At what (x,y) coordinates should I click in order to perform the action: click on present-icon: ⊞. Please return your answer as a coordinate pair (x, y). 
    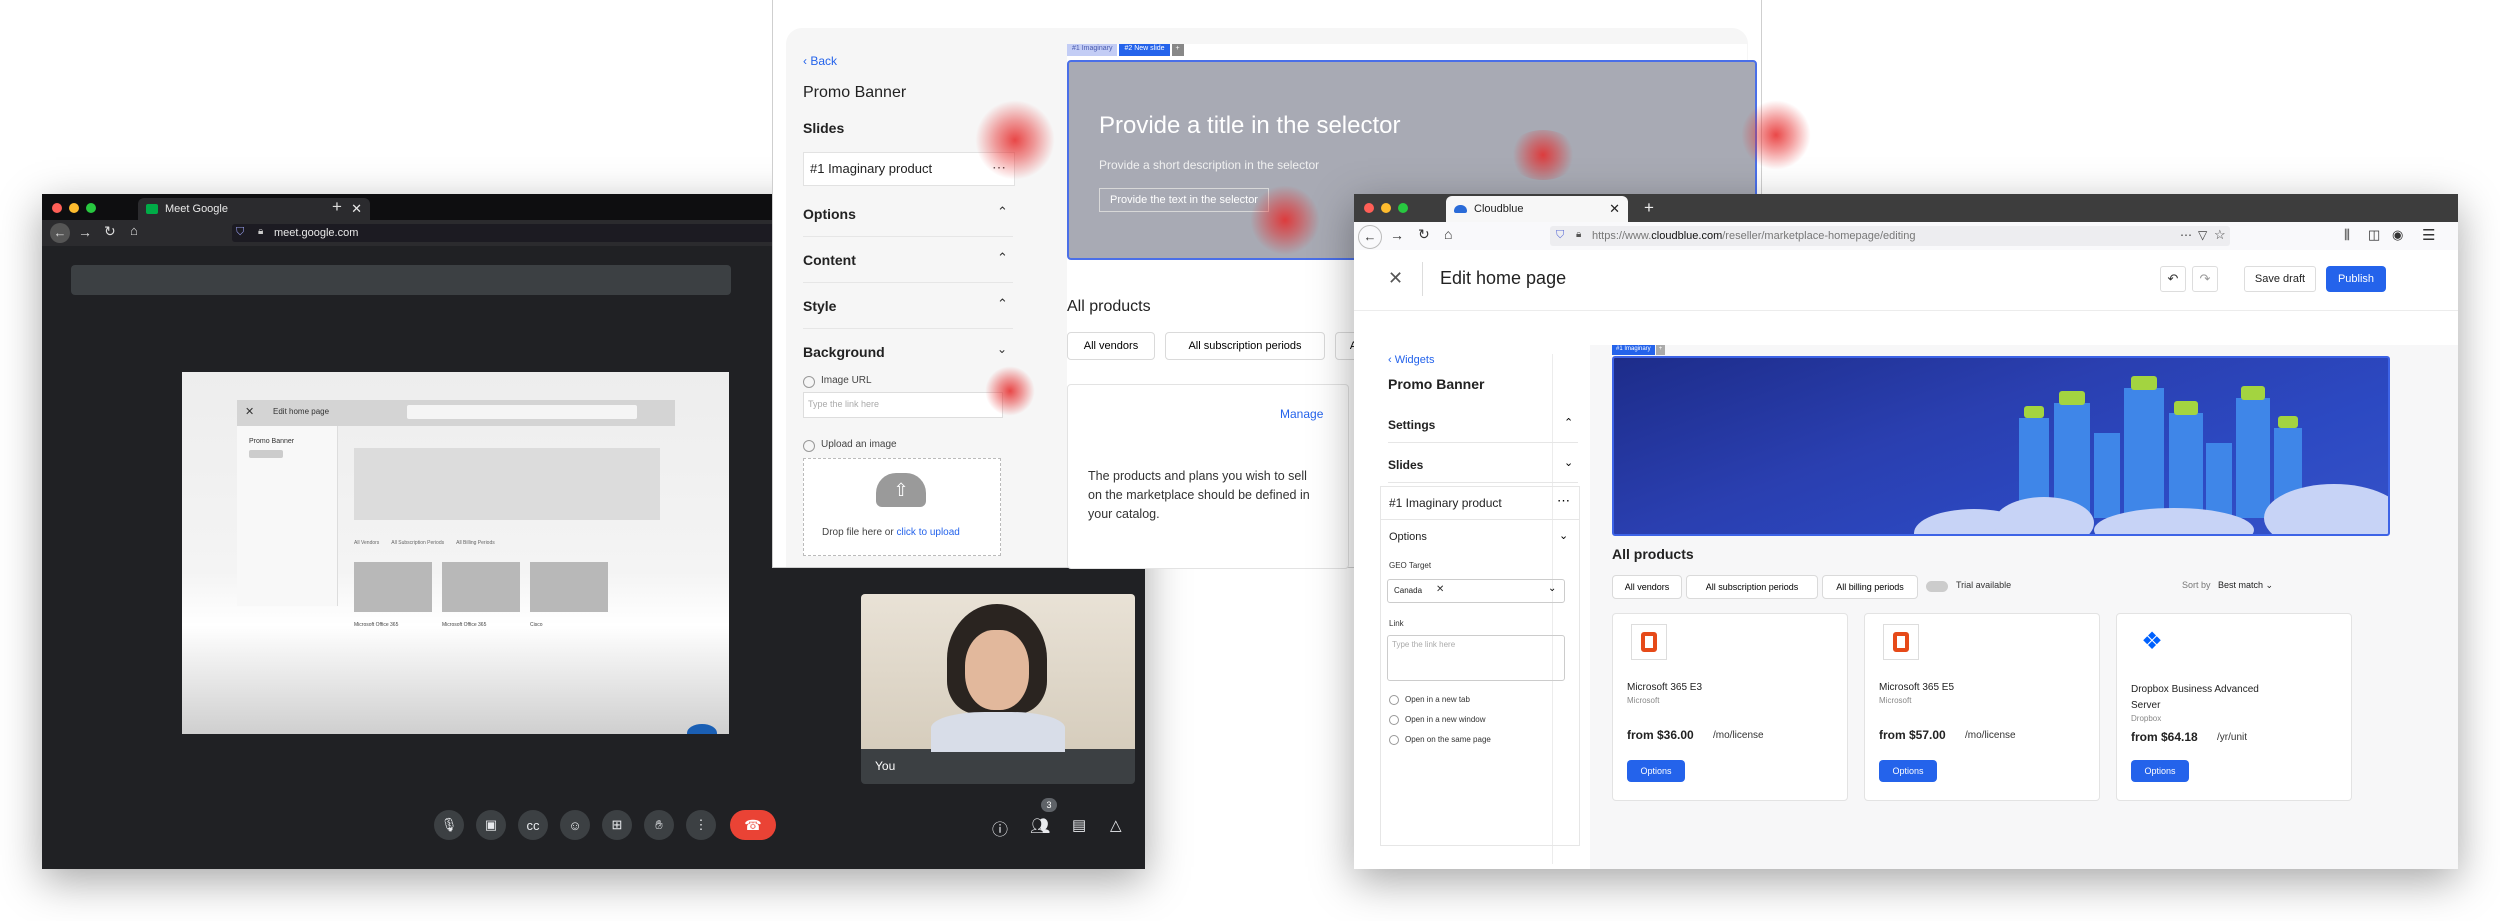
    Looking at the image, I should click on (617, 825).